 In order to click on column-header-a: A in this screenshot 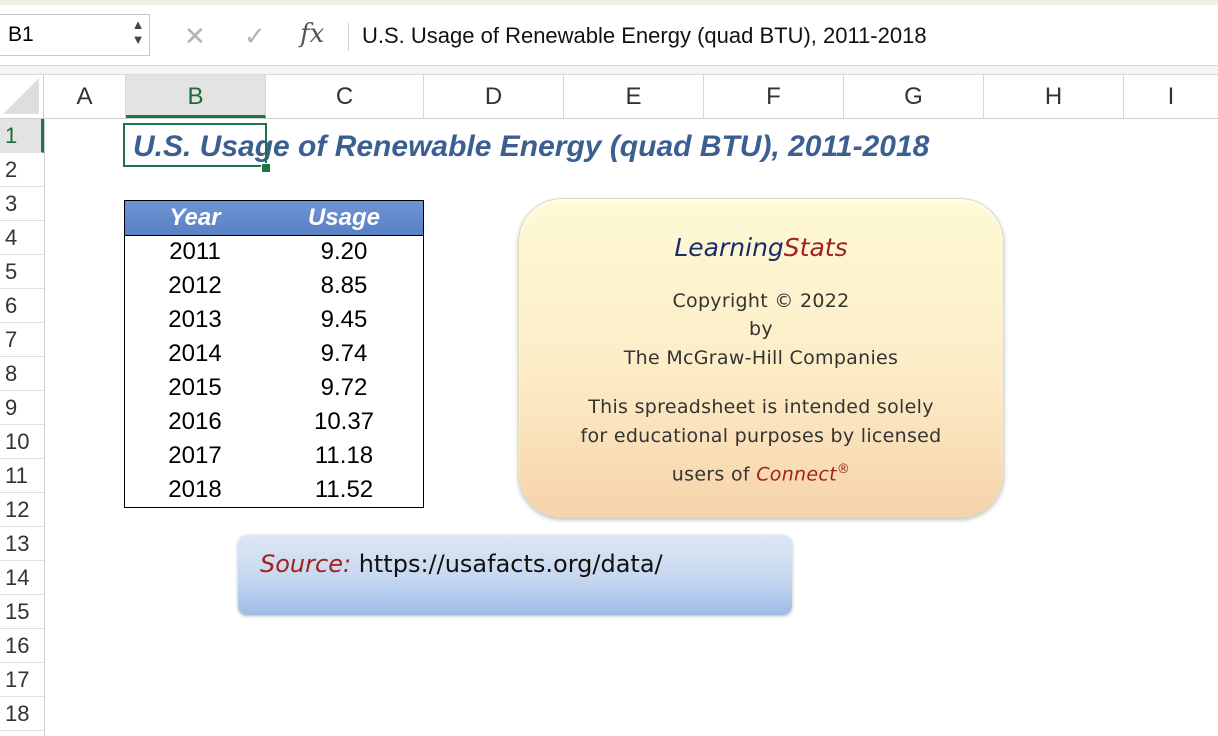, I will do `click(85, 96)`.